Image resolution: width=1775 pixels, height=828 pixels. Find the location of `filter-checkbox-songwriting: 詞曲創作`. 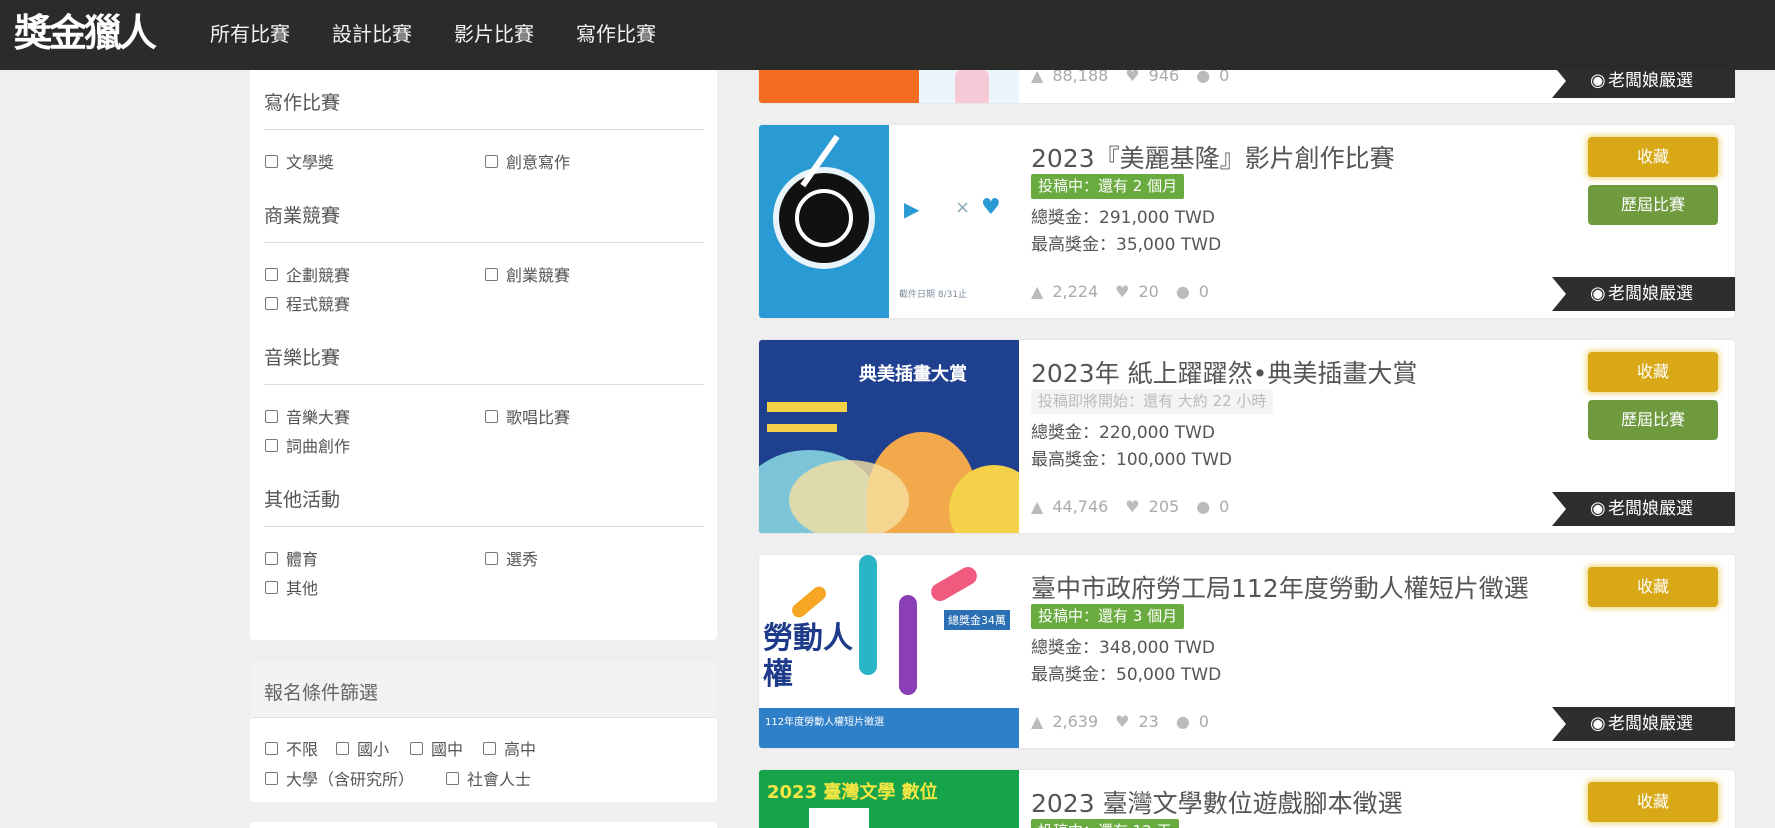

filter-checkbox-songwriting: 詞曲創作 is located at coordinates (307, 445).